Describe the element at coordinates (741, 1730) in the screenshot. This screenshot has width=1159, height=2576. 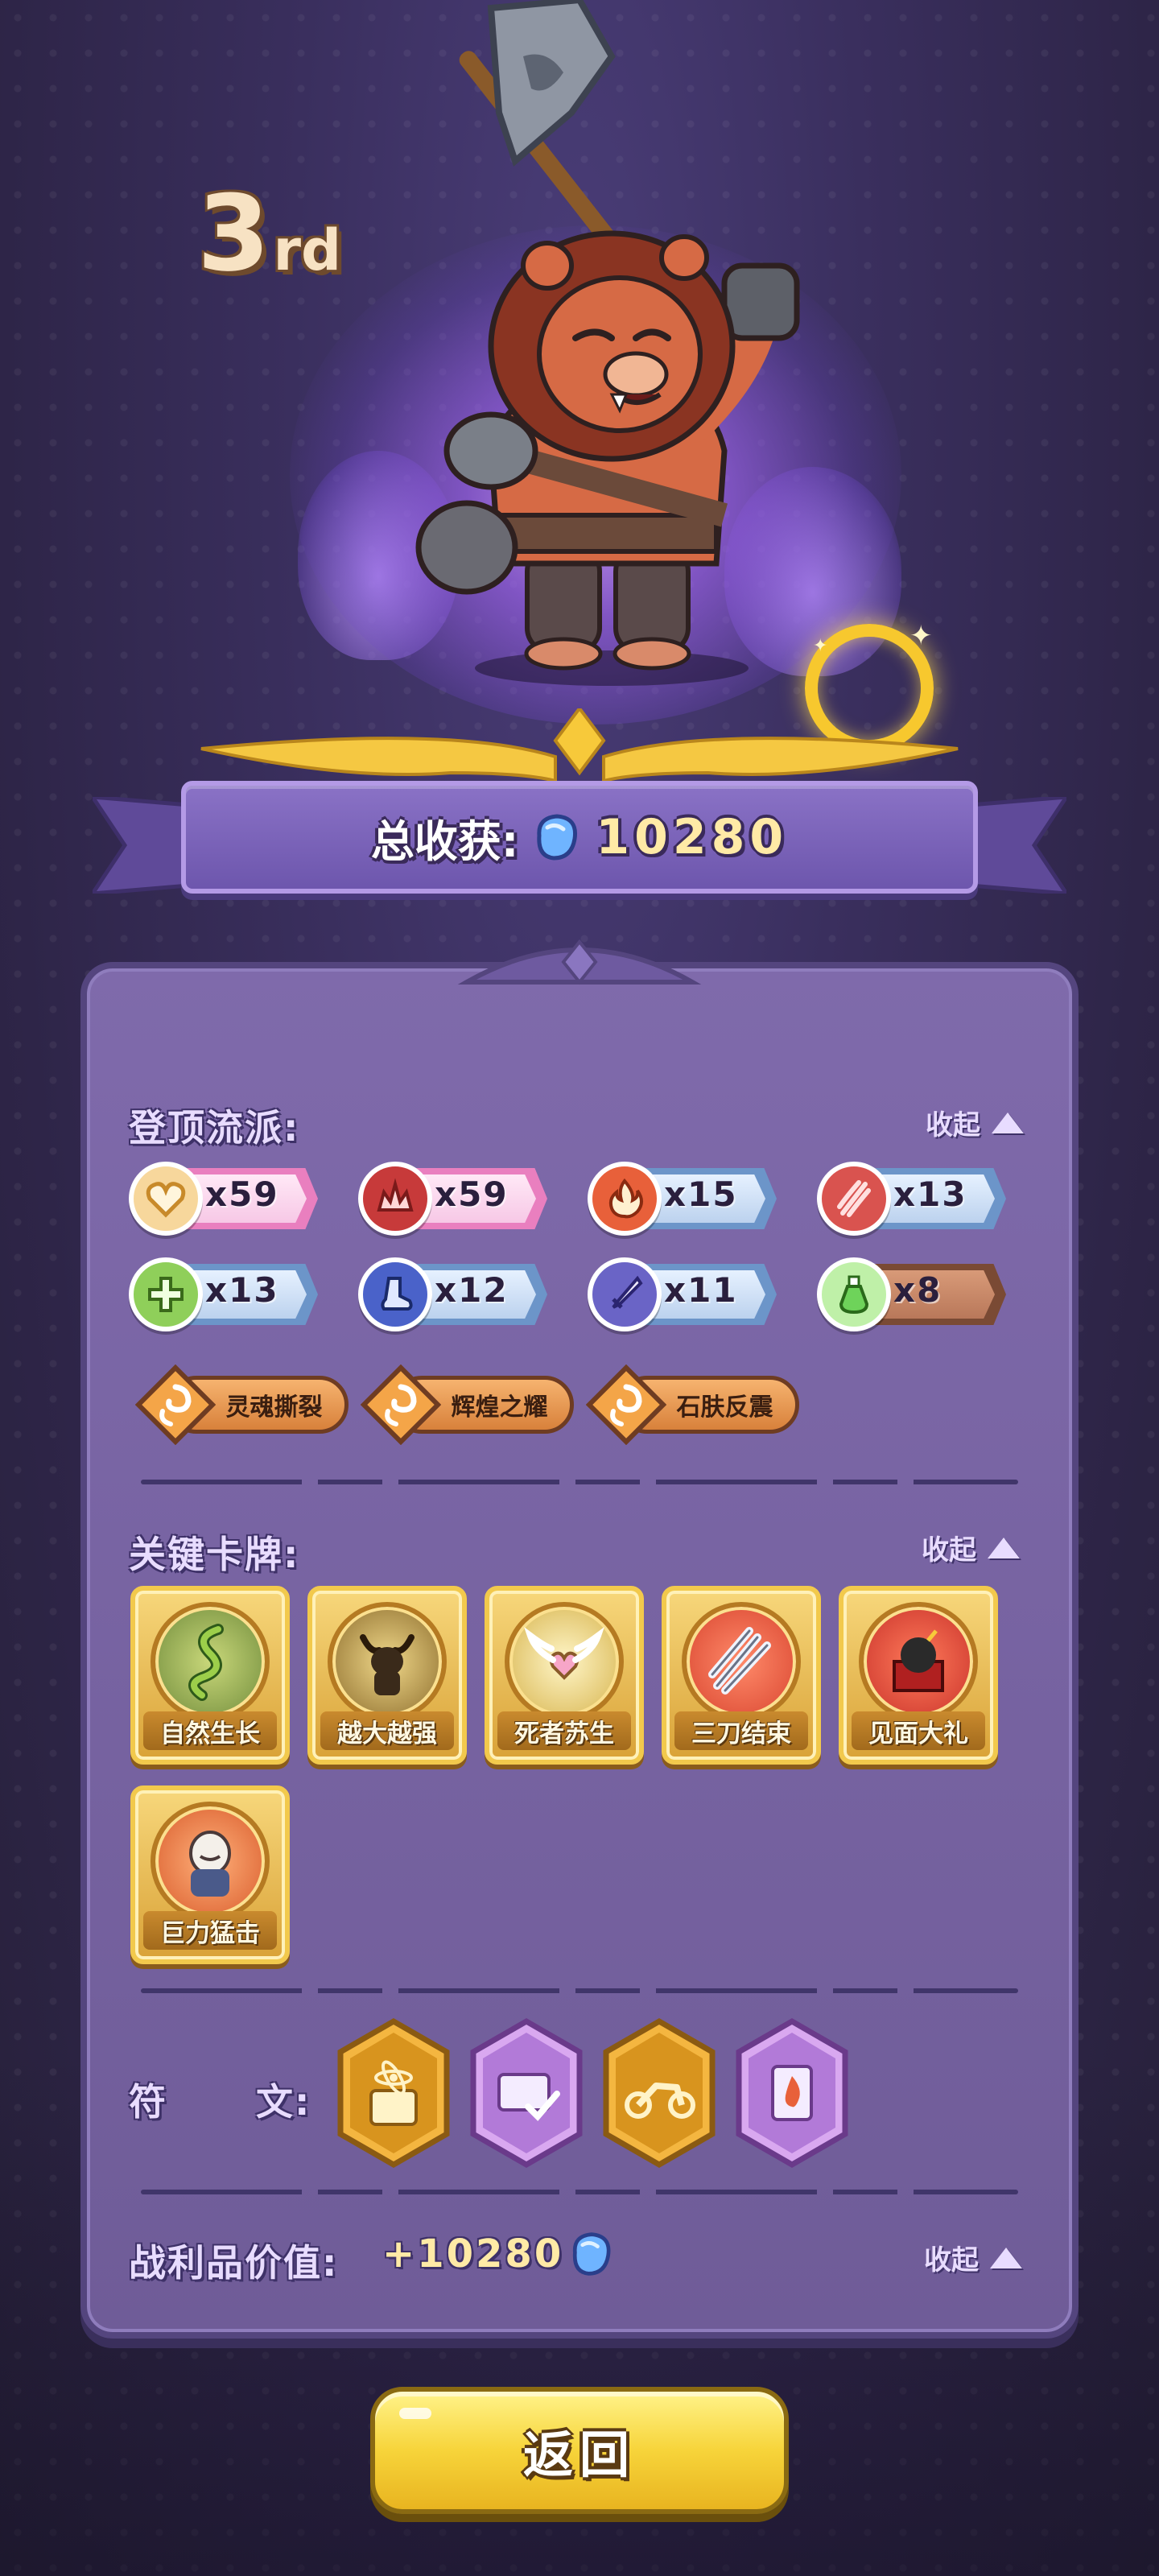
I see `card-name: 三刀结束` at that location.